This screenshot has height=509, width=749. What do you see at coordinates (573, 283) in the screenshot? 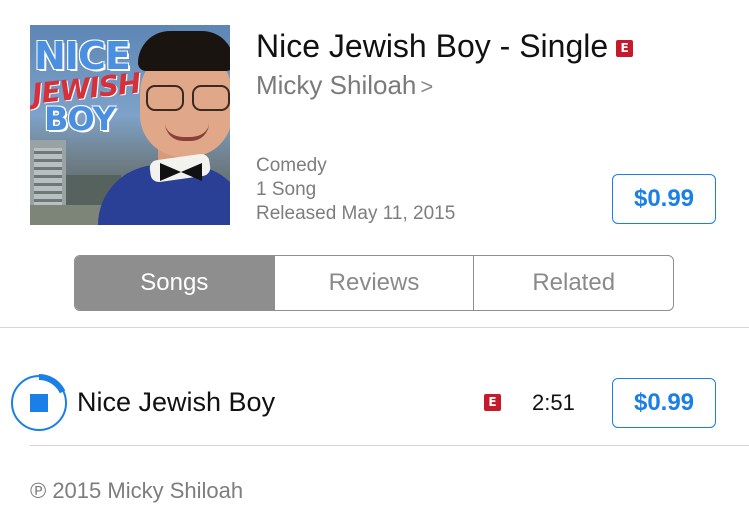
I see `tab-related: Related` at bounding box center [573, 283].